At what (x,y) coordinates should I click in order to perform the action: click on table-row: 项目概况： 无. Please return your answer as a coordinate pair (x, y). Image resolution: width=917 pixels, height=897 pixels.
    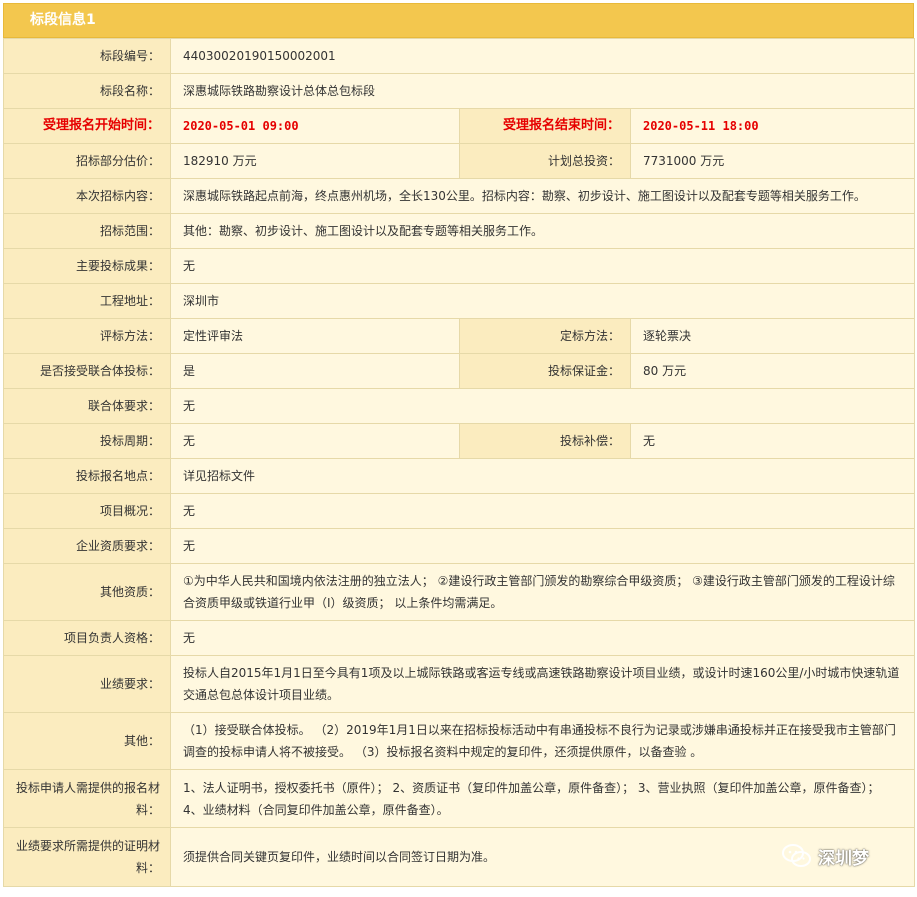
    Looking at the image, I should click on (459, 511).